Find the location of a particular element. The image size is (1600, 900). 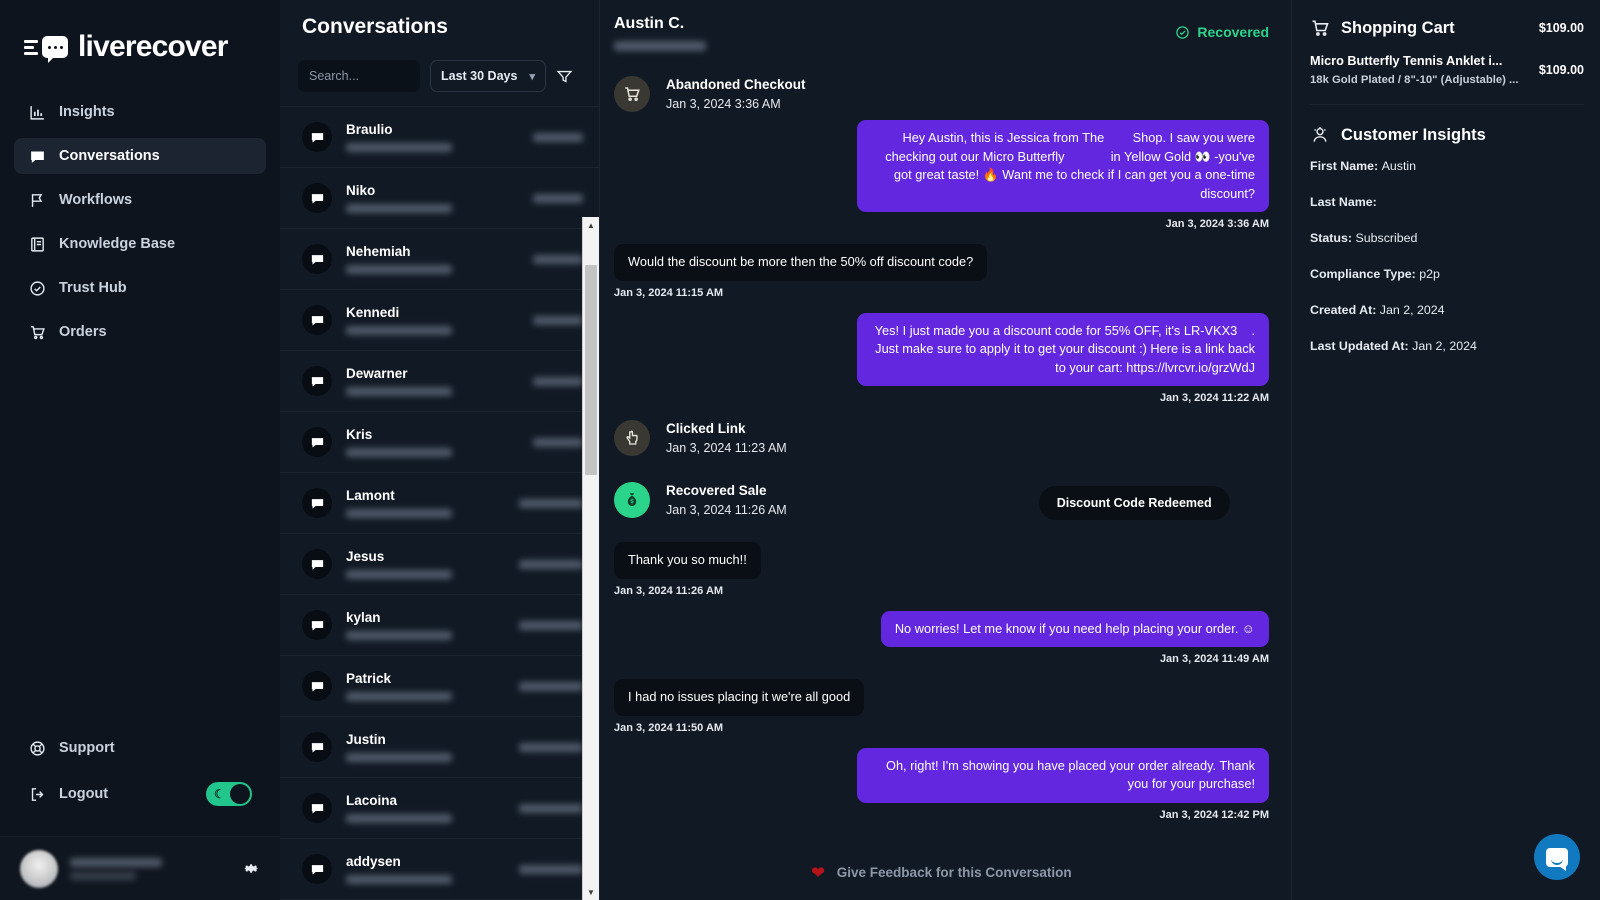

scrollbar-thumb is located at coordinates (591, 370).